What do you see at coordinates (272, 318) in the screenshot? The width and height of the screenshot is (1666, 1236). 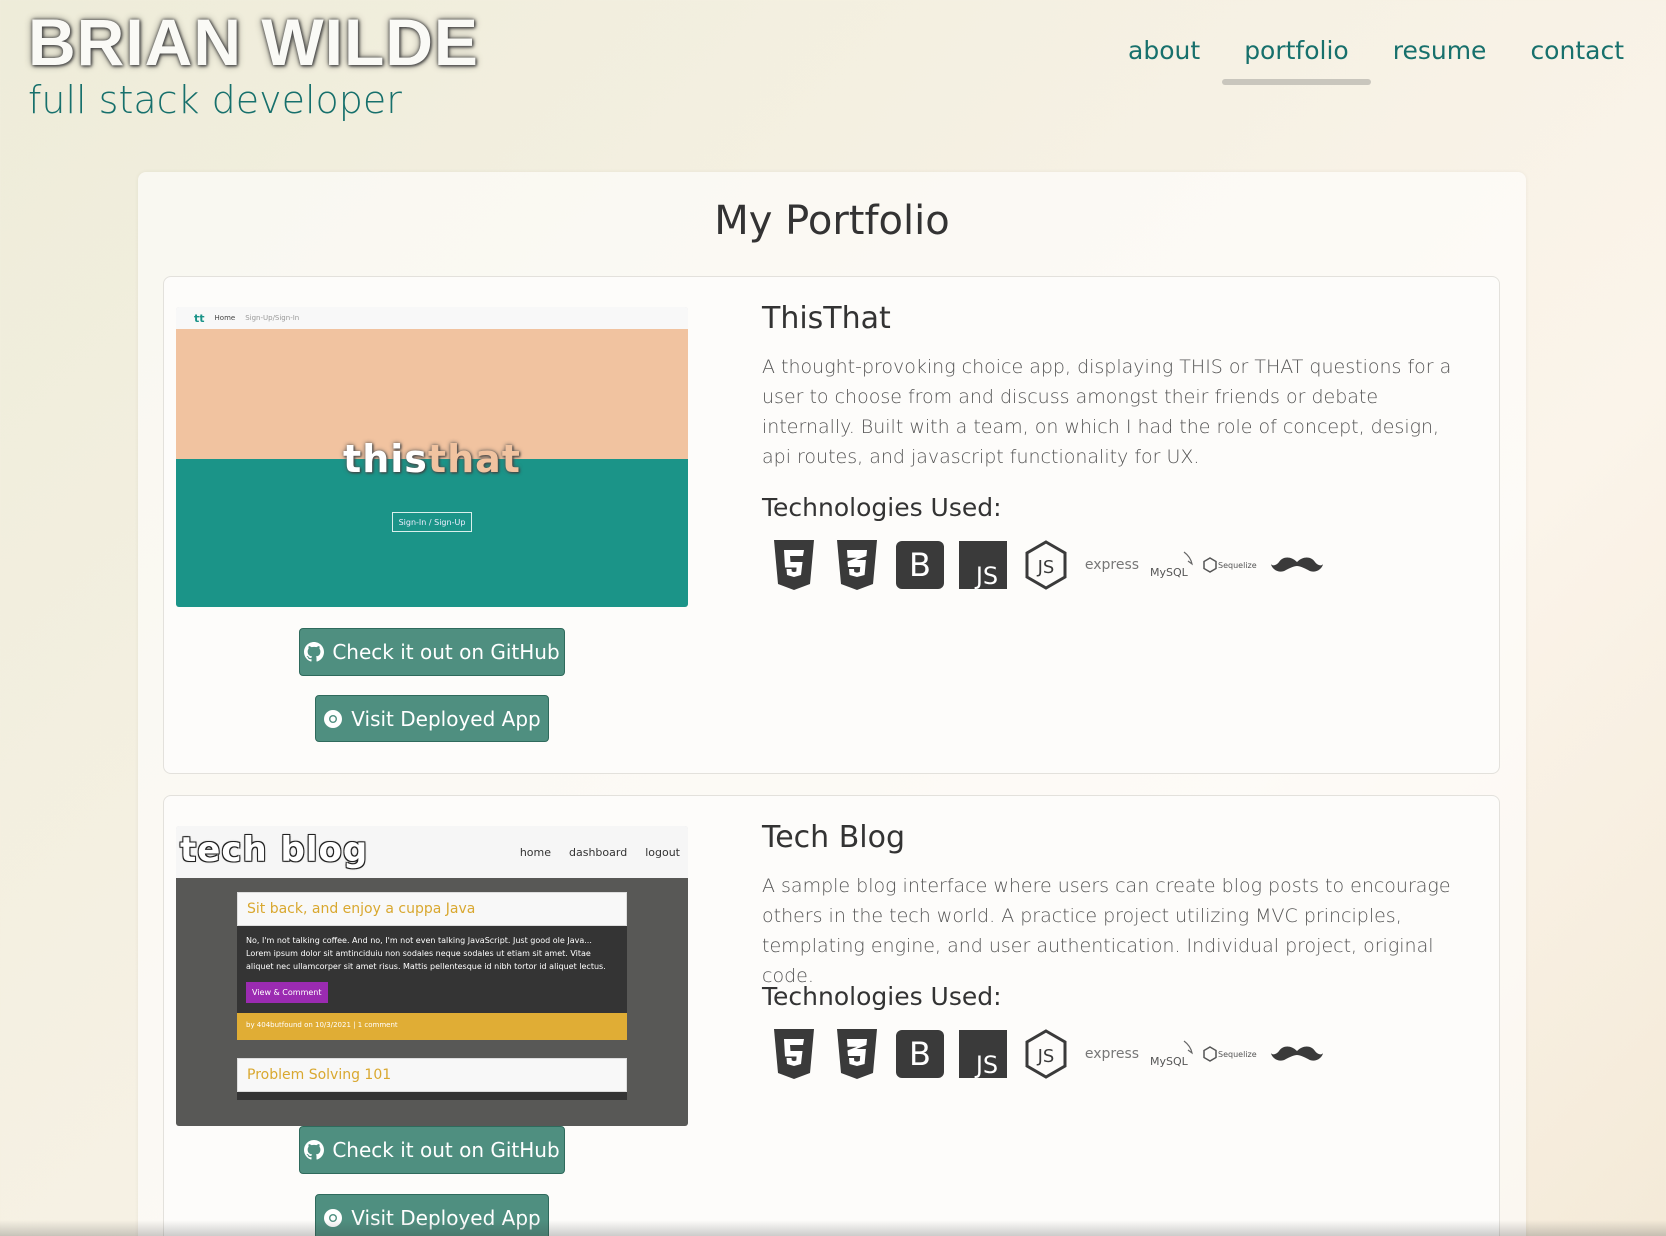 I see `screenshot-nav-signin: Sign-Up/Sign-In` at bounding box center [272, 318].